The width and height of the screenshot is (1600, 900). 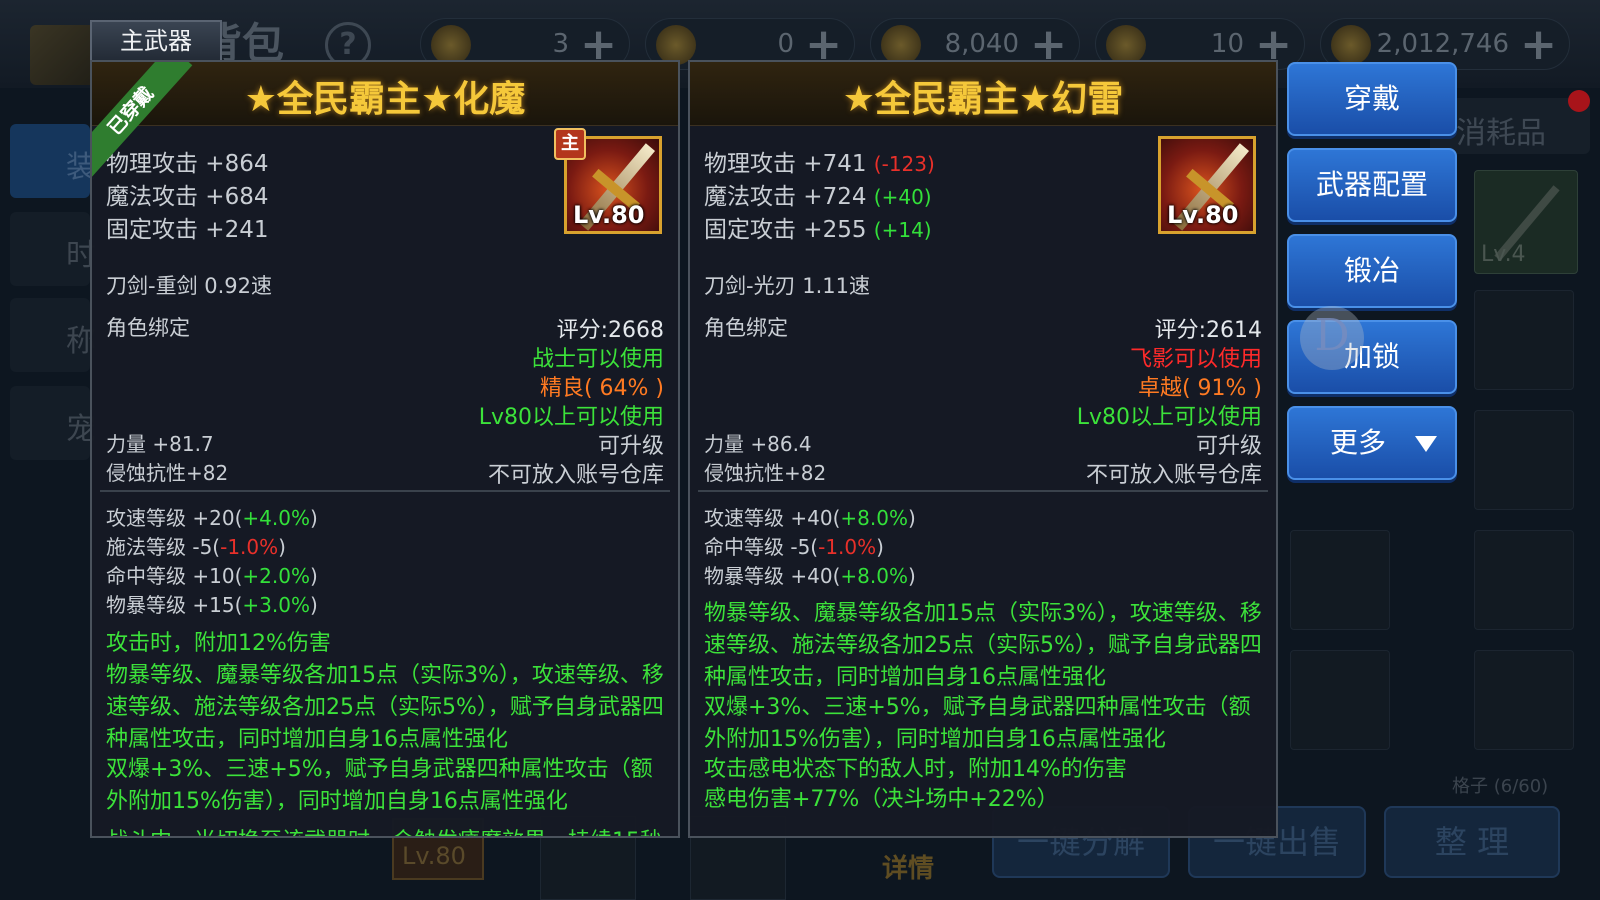 What do you see at coordinates (276, 605) in the screenshot?
I see `bonus-diff: +3.0%` at bounding box center [276, 605].